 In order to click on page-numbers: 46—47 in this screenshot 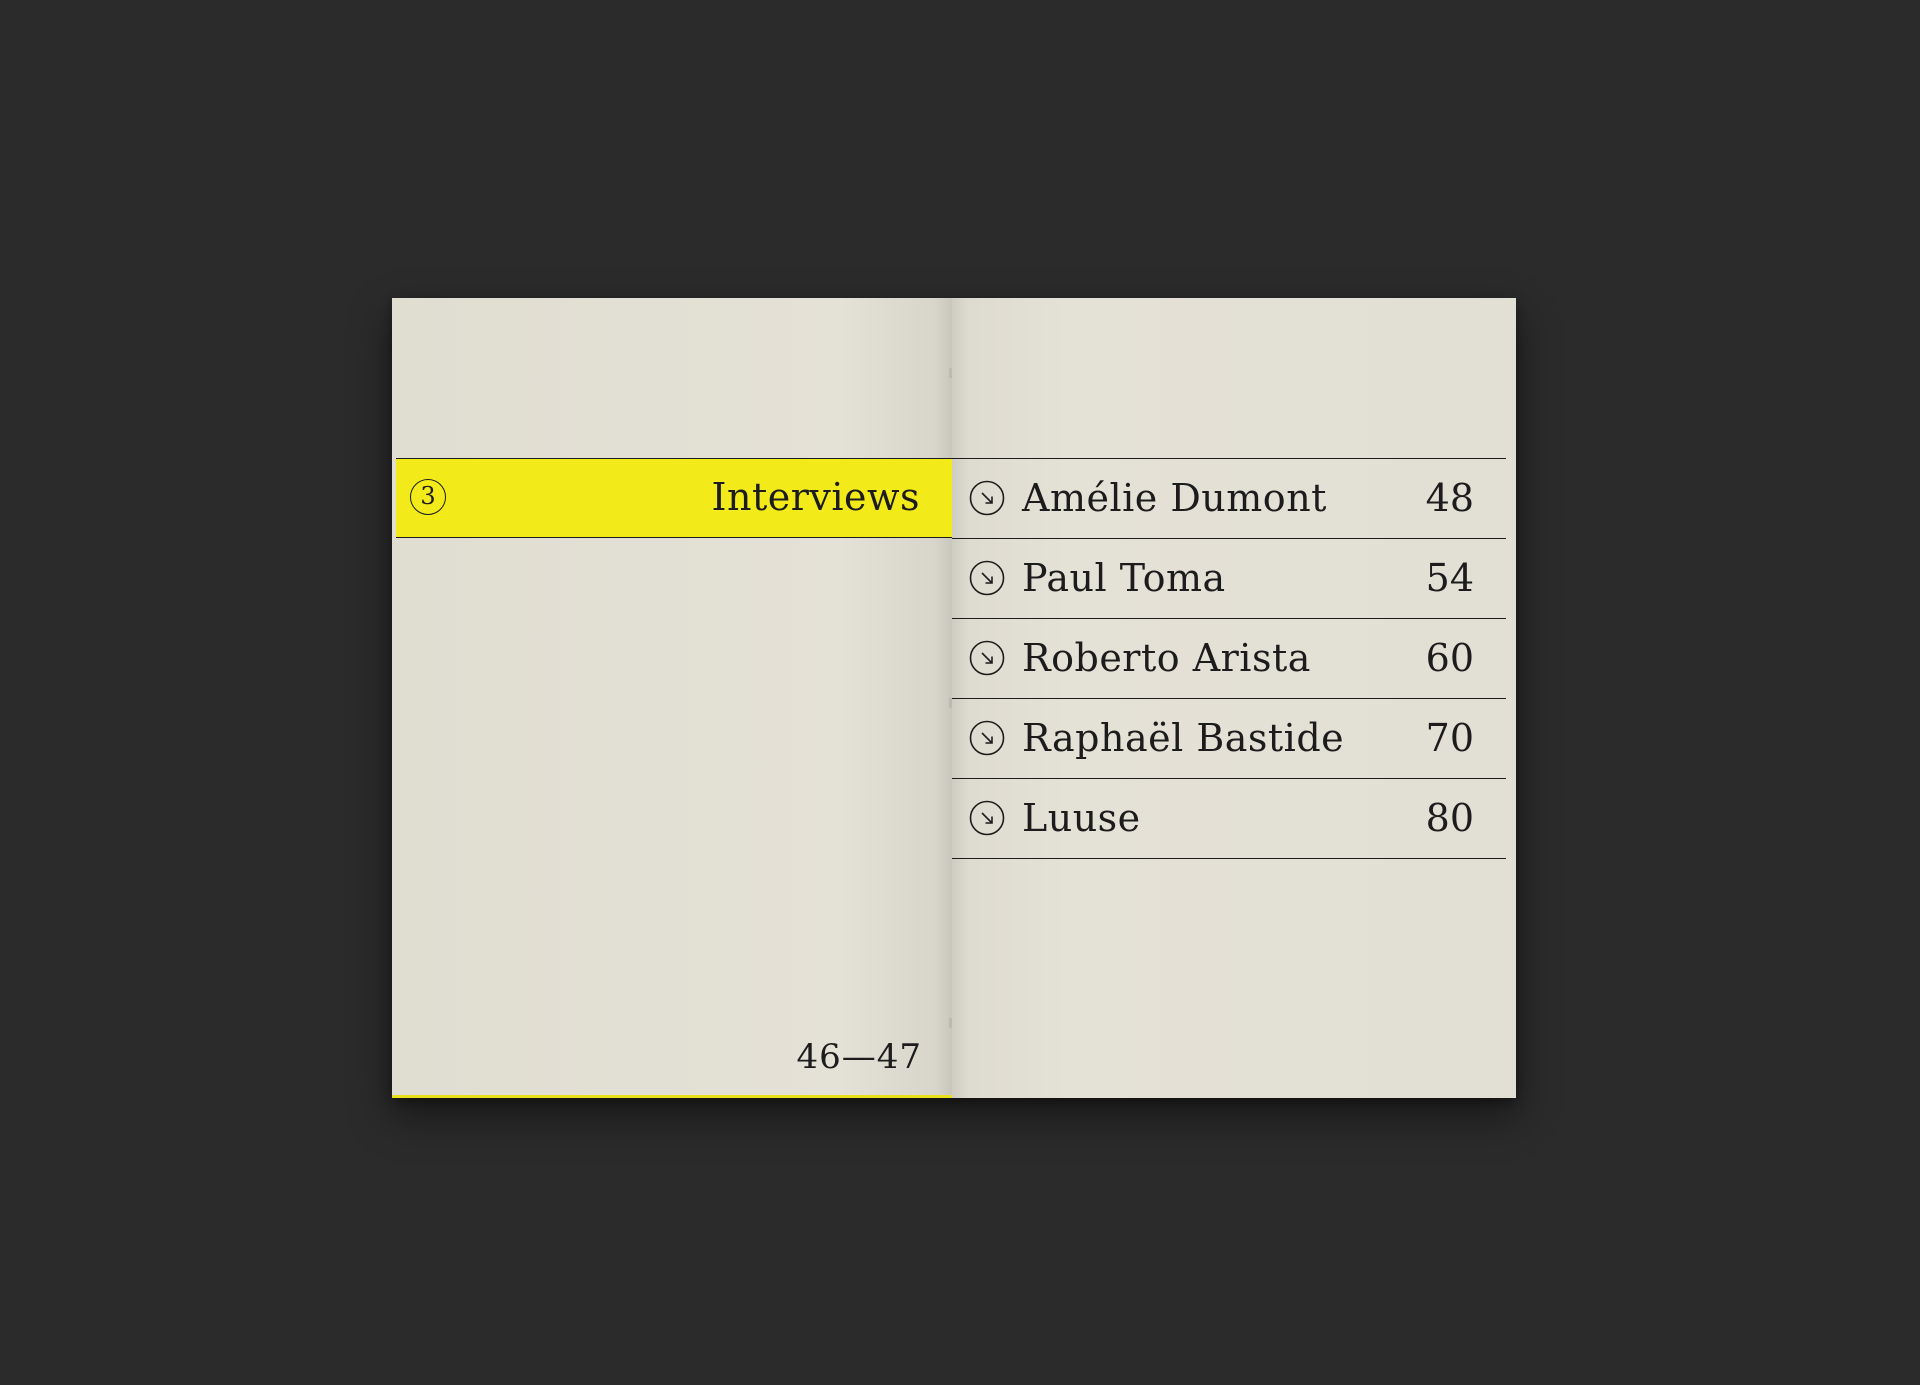, I will do `click(859, 1057)`.